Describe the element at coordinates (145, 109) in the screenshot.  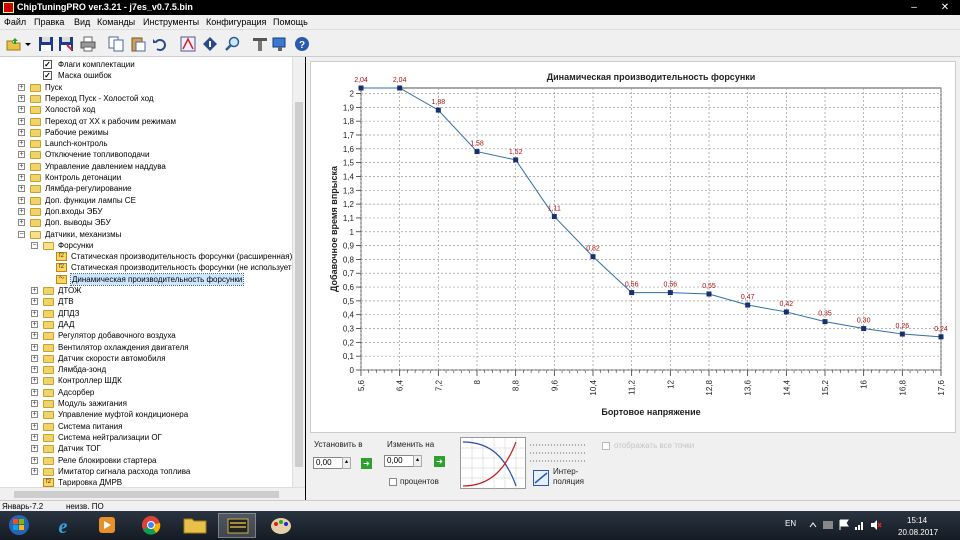
I see `tree-item: + Холостой ход` at that location.